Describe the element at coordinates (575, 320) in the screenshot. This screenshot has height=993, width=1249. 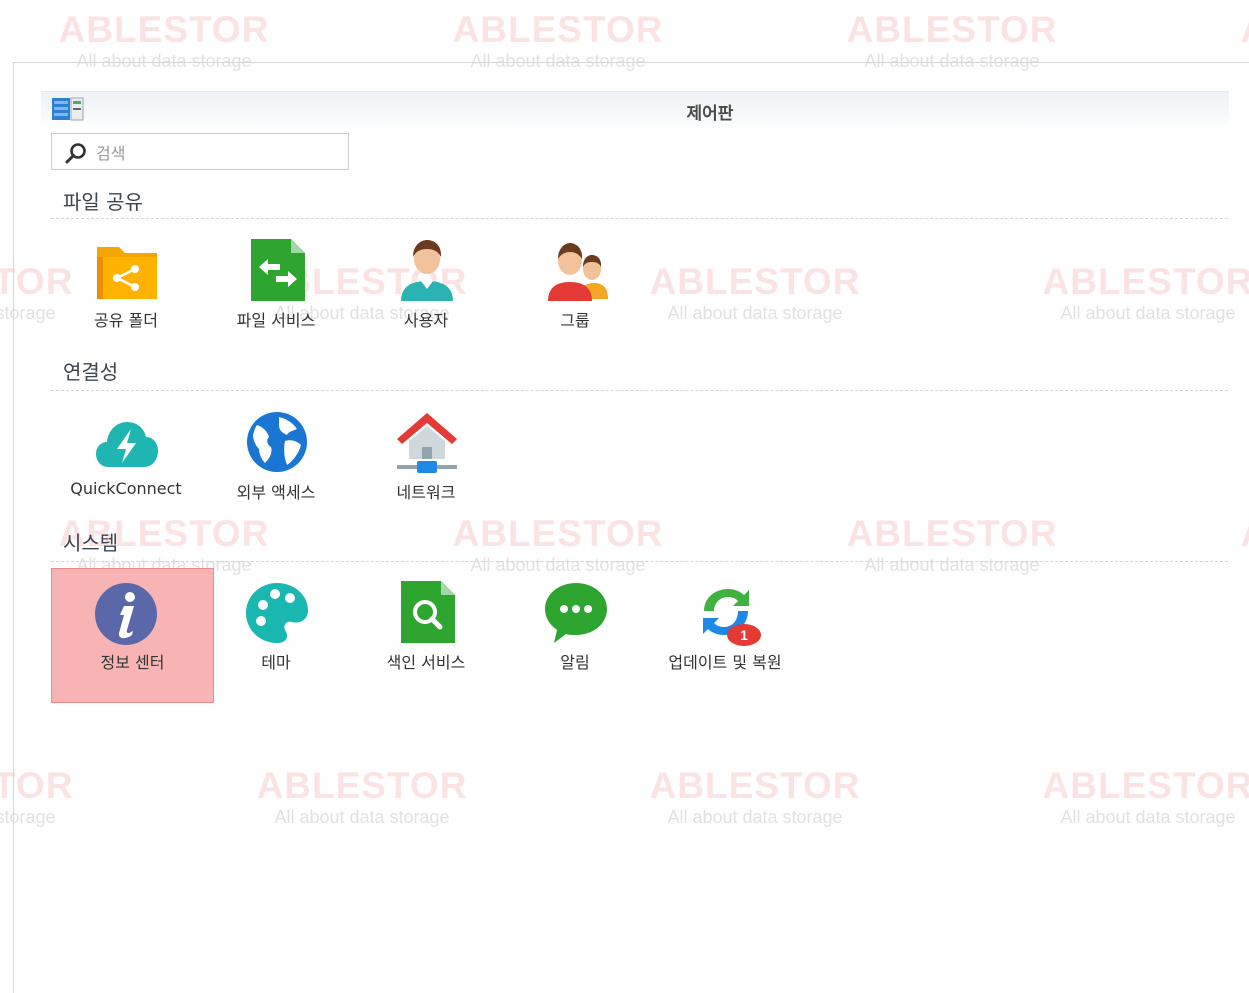
I see `item-label: 그룹` at that location.